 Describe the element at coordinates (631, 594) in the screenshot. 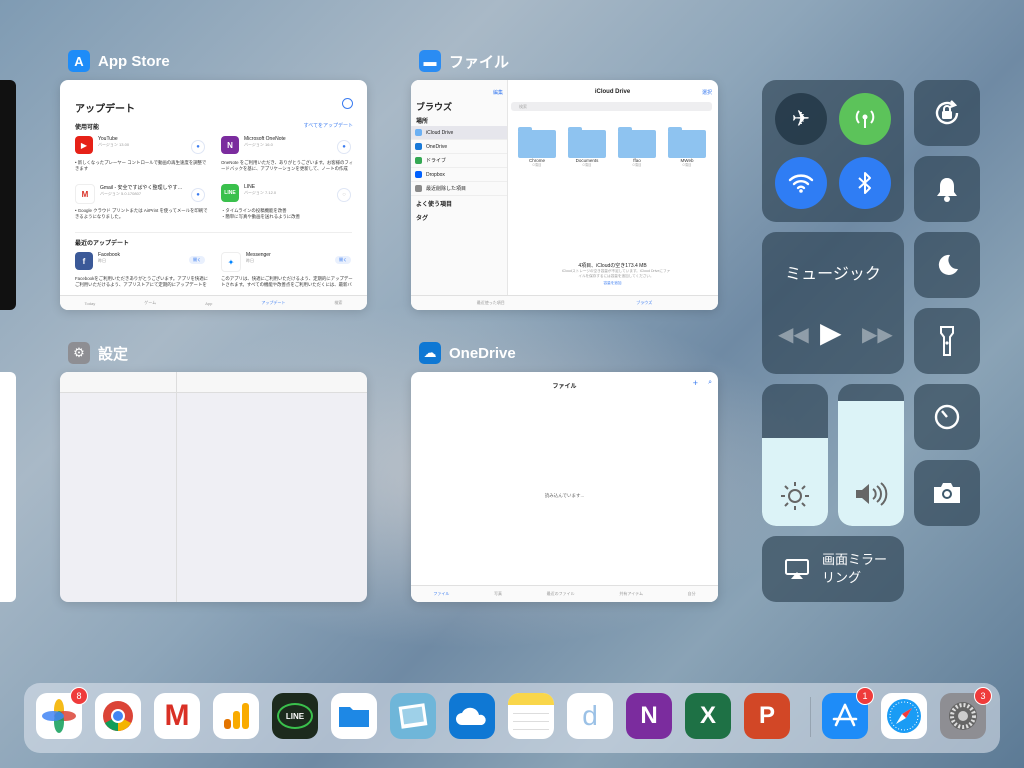

I see `tab-shared: 共有アイテム` at that location.